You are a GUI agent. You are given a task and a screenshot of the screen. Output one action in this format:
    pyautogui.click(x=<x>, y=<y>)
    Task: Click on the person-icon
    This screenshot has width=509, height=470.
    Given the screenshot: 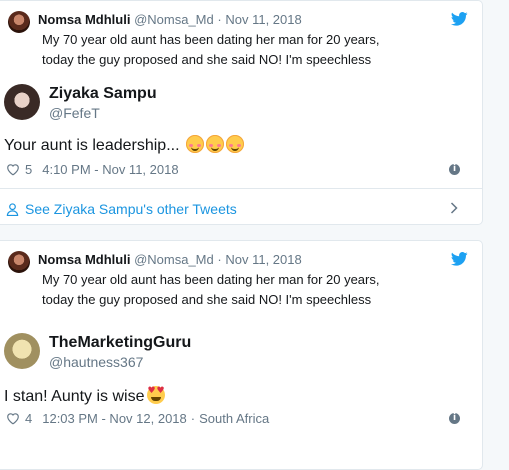 What is the action you would take?
    pyautogui.click(x=12, y=209)
    